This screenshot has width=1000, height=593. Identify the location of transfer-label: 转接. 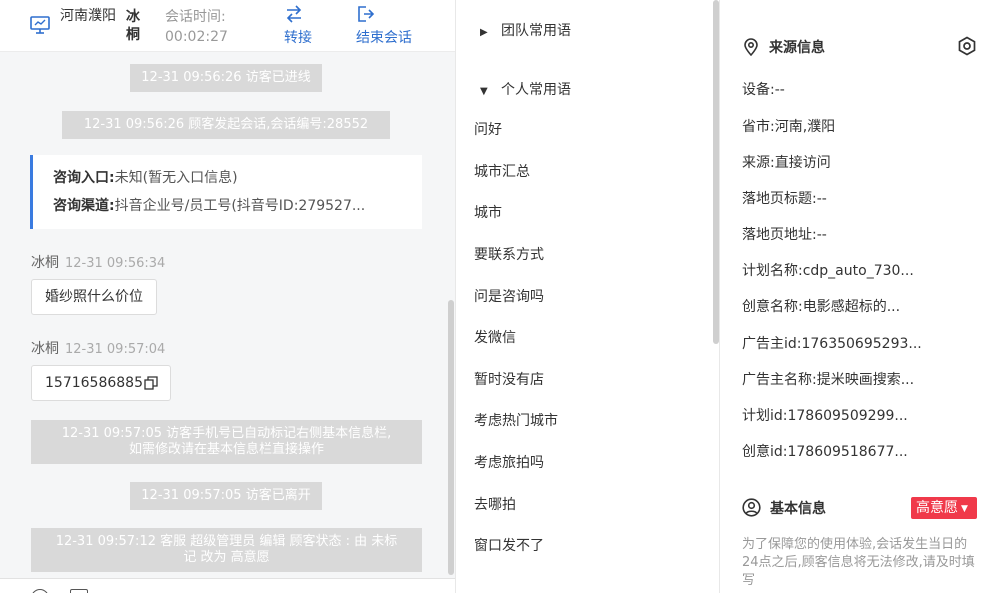
(298, 38).